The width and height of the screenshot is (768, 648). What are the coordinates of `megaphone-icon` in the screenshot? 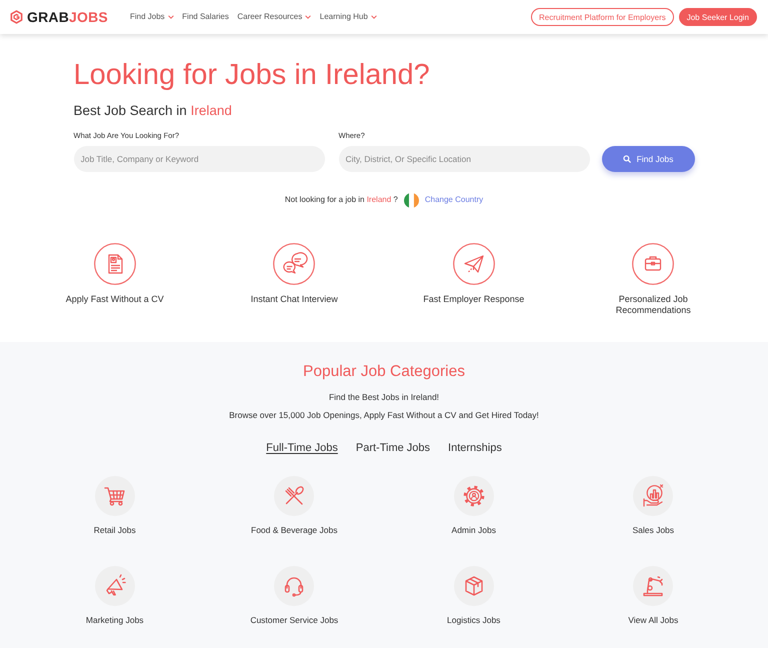 It's located at (114, 586).